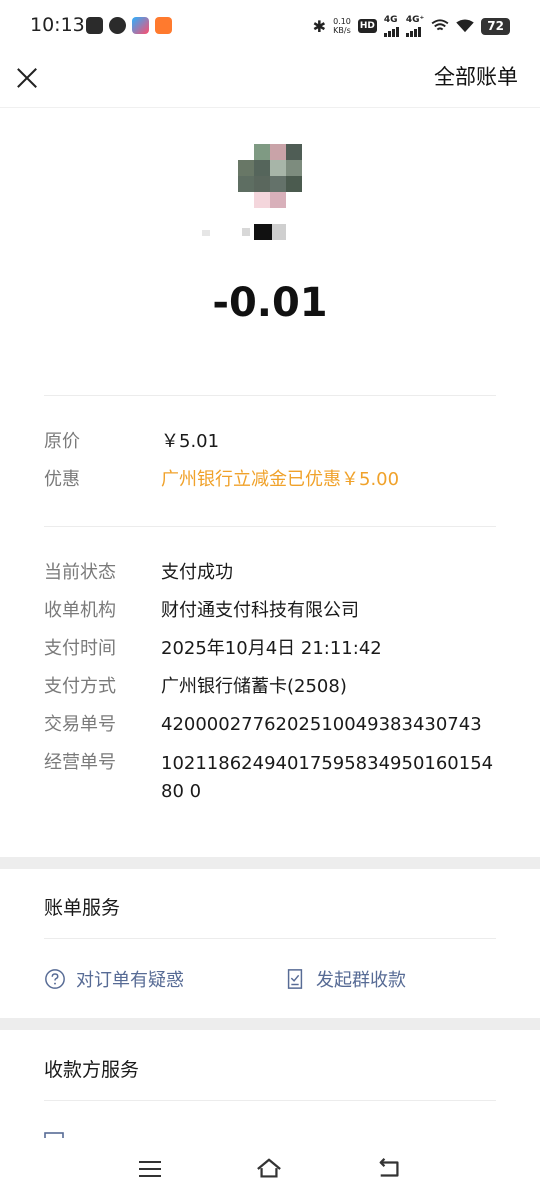  I want to click on app-notification-icon, so click(94, 25).